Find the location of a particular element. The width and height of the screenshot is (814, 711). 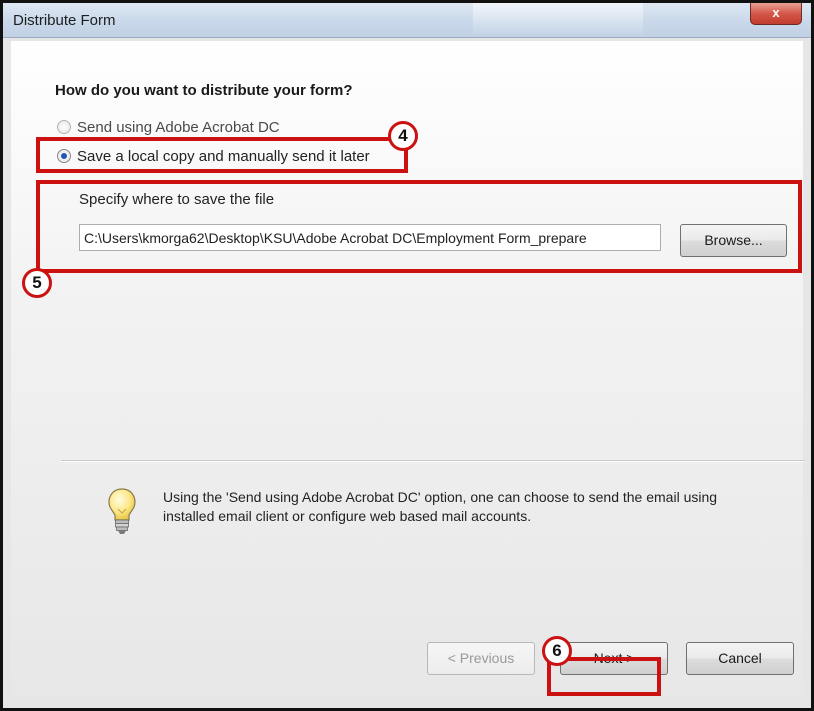

option-send-acrobat-label: Send using Adobe Acrobat DC is located at coordinates (178, 127).